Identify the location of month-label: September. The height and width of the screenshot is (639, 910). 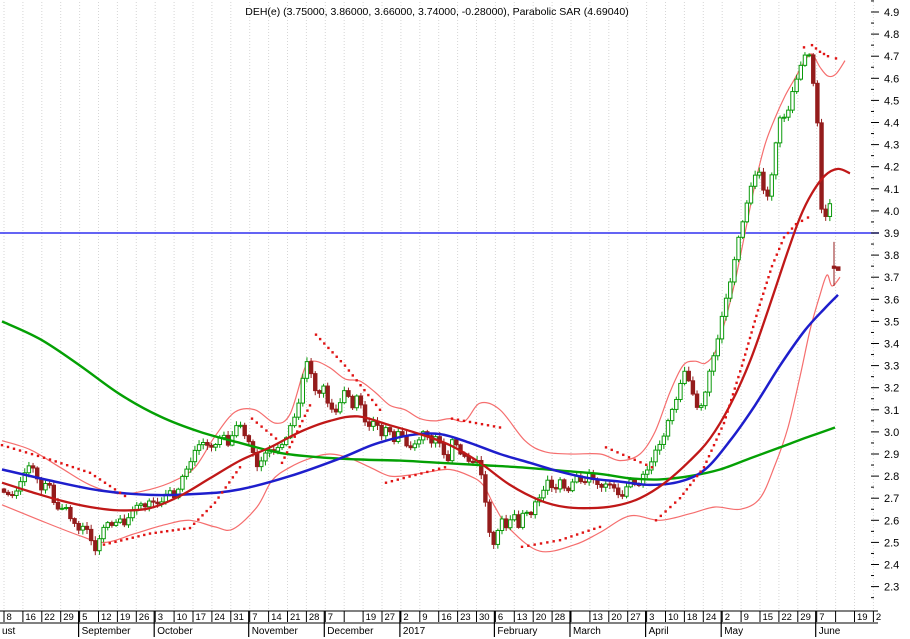
(107, 631).